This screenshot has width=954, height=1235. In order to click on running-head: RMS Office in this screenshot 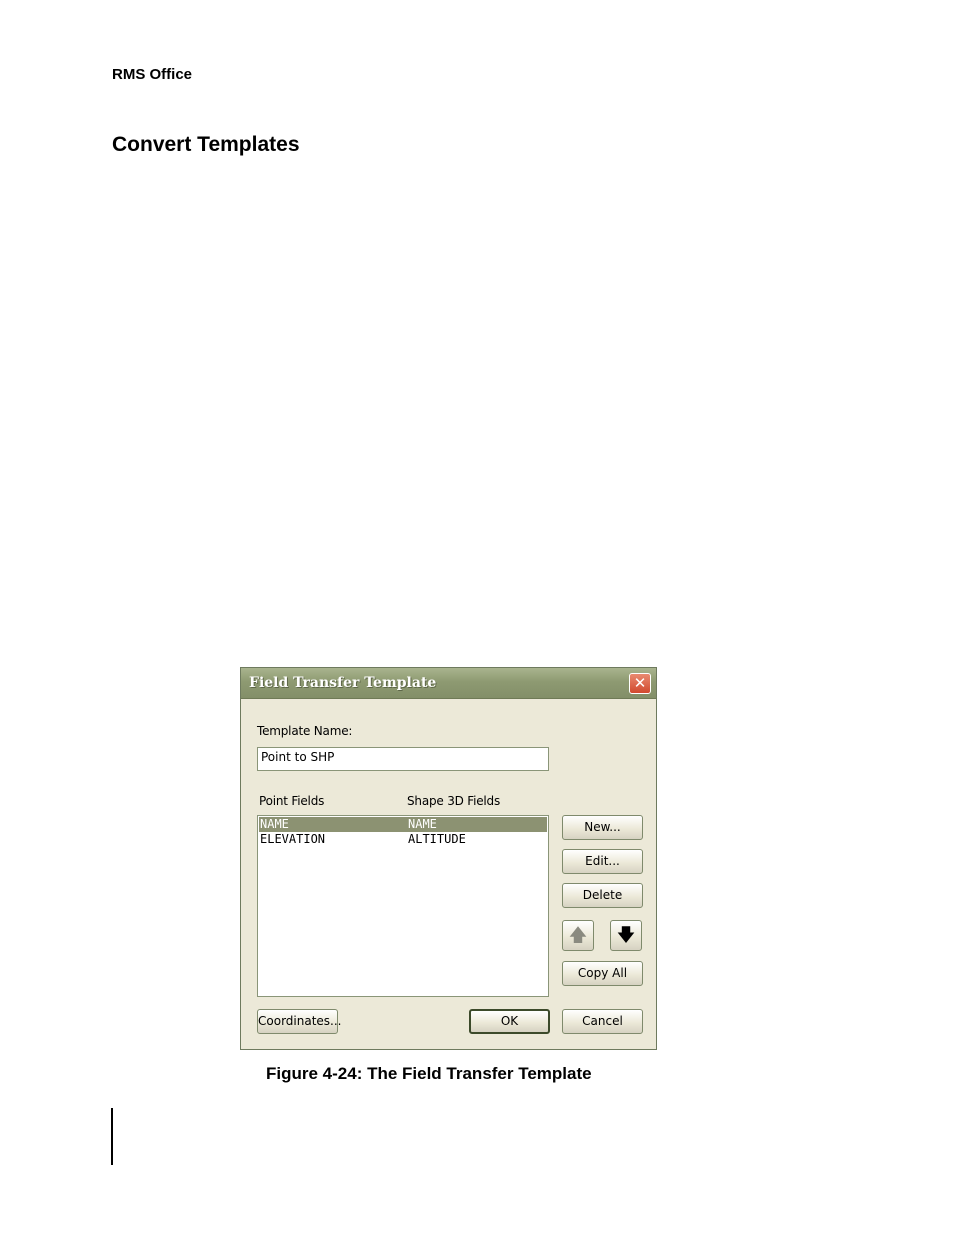, I will do `click(152, 74)`.